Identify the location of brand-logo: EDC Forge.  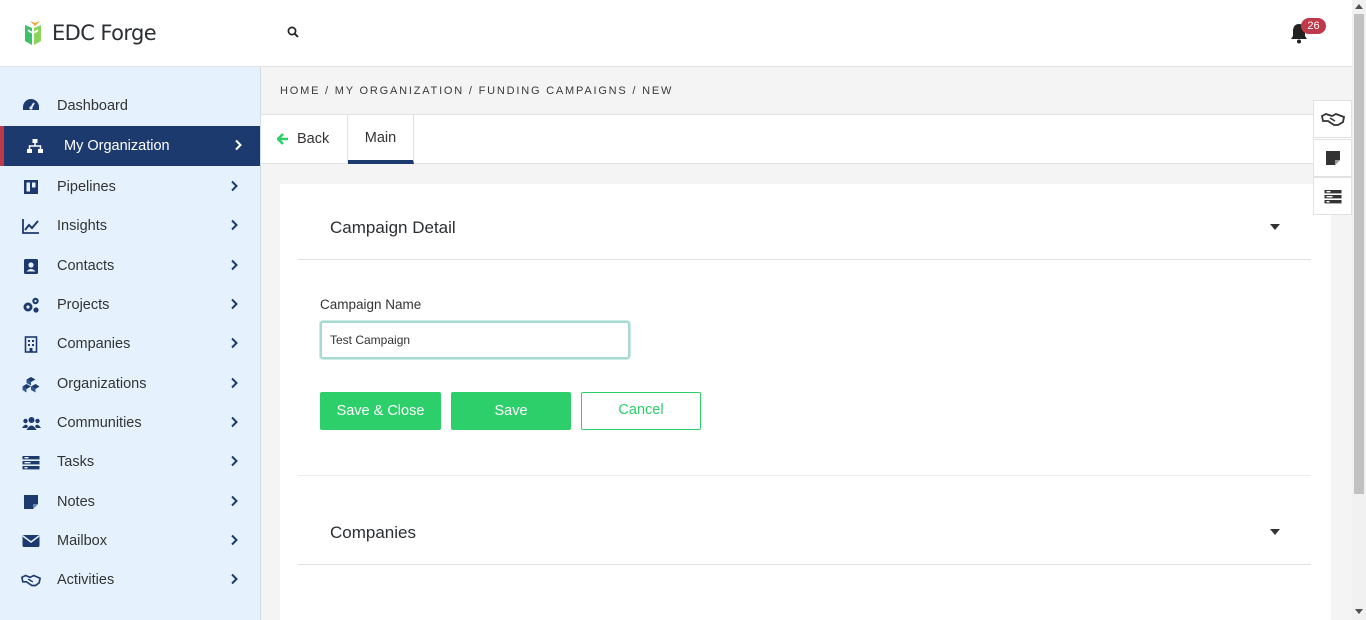
(90, 33).